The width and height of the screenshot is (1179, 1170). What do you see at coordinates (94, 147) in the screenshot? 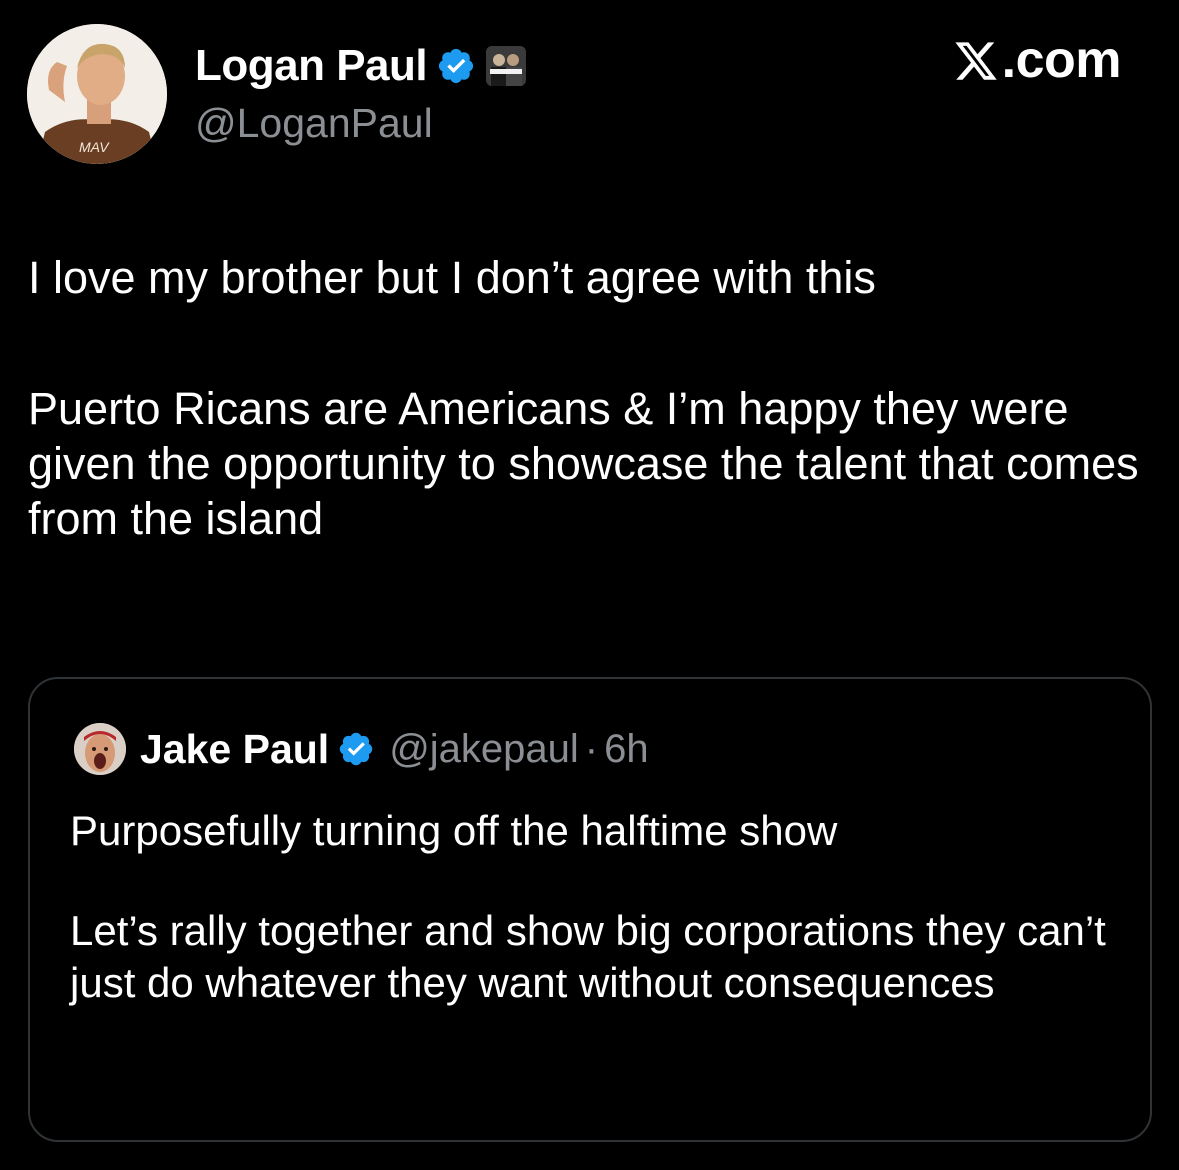
I see `avatar-shirt-text: MAV` at bounding box center [94, 147].